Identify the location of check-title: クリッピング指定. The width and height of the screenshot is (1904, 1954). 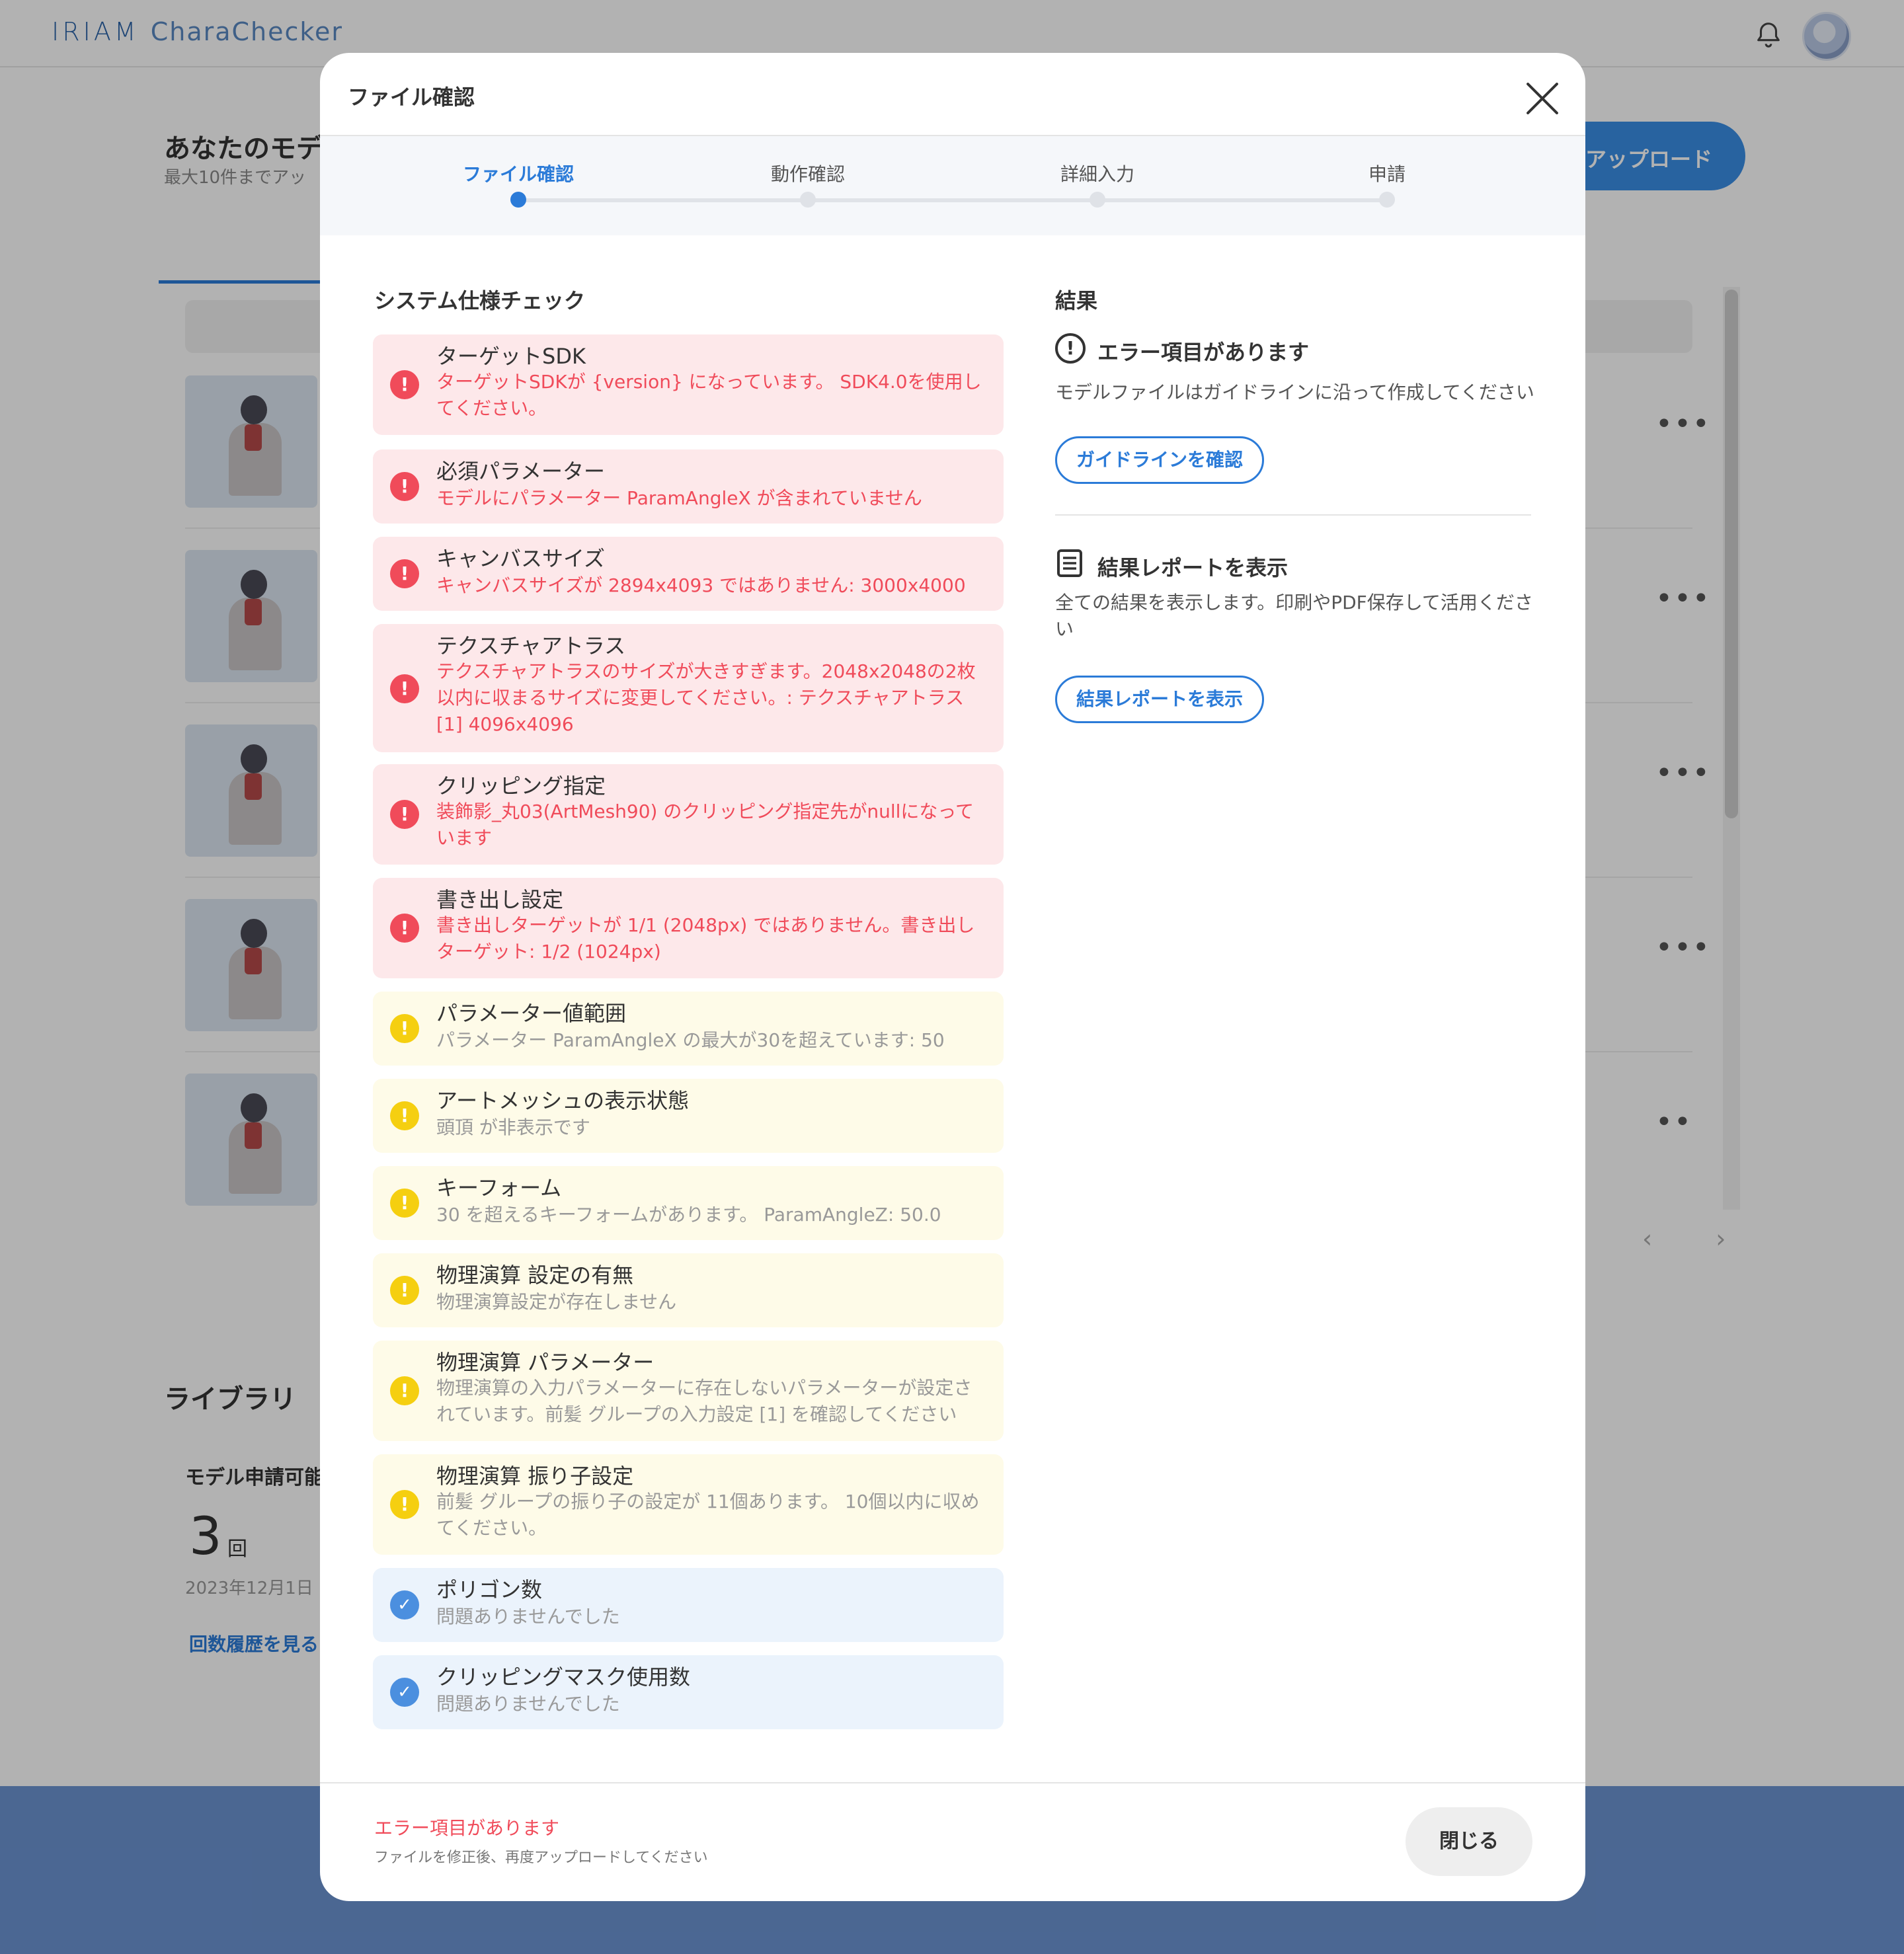
(521, 786).